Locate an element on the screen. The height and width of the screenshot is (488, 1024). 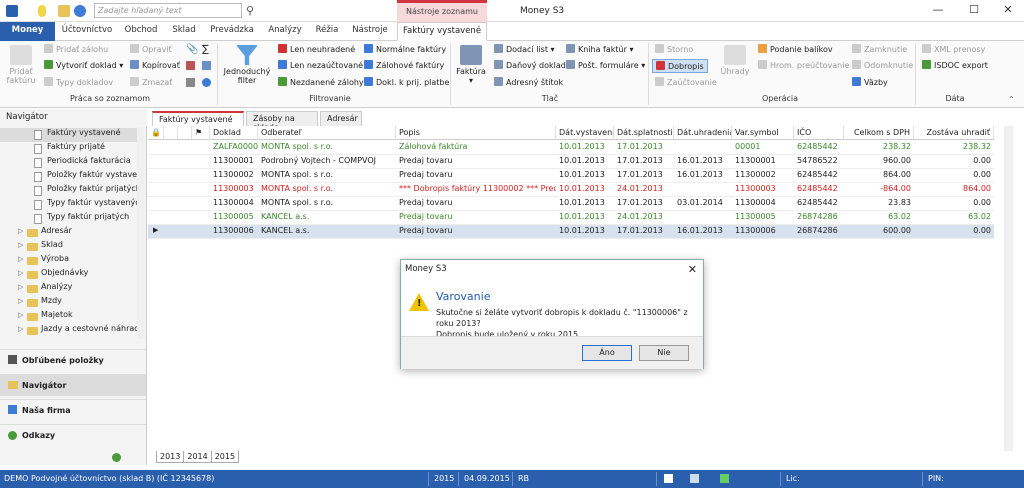
len-nezauctovane-button: Len nezaúčtované is located at coordinates (320, 65).